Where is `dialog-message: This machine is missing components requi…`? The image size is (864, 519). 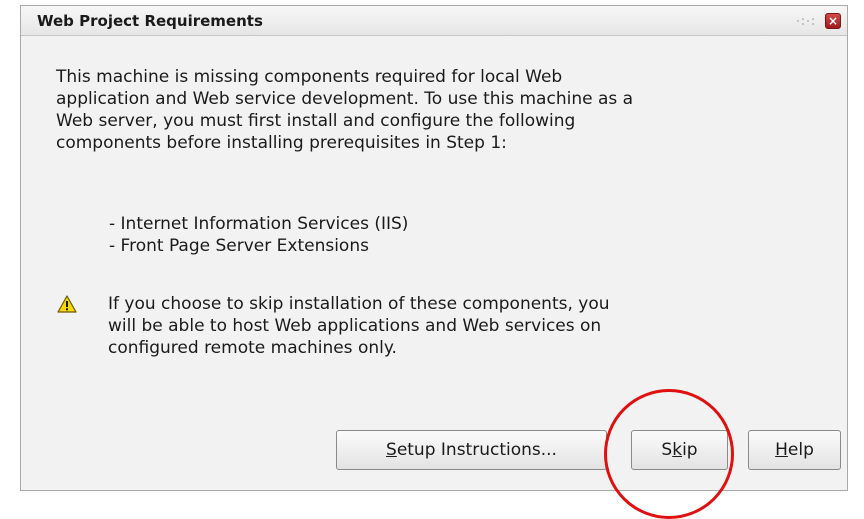
dialog-message: This machine is missing components requi… is located at coordinates (345, 110).